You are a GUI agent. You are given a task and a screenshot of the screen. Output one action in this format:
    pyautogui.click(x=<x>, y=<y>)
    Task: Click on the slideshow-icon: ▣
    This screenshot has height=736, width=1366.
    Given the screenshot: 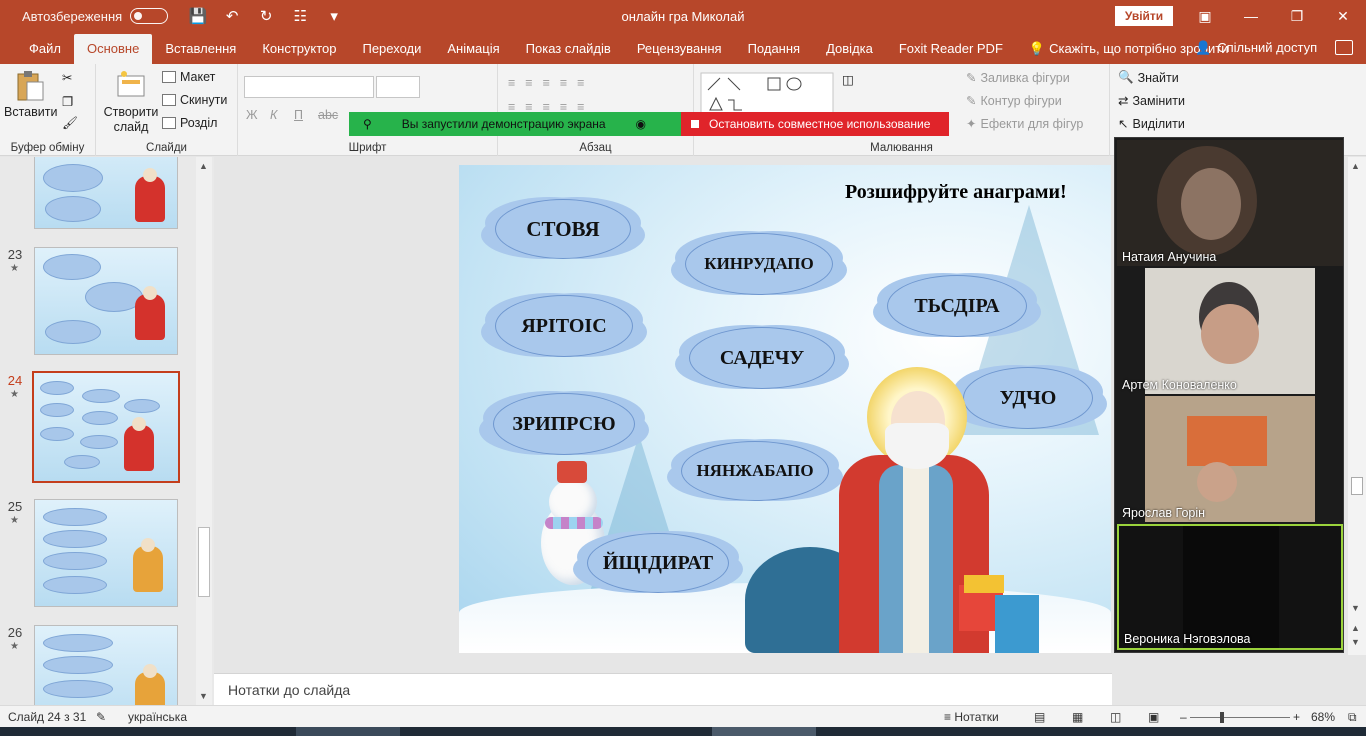 What is the action you would take?
    pyautogui.click(x=1153, y=717)
    